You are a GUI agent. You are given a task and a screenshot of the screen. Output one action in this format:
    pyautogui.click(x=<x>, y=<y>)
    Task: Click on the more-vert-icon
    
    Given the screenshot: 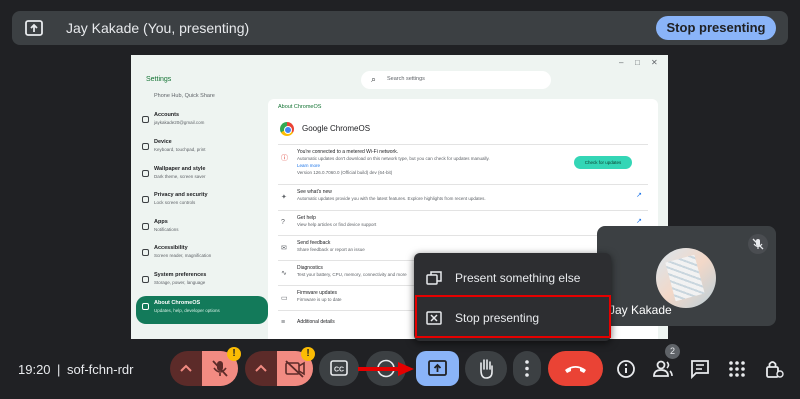 What is the action you would take?
    pyautogui.click(x=527, y=368)
    